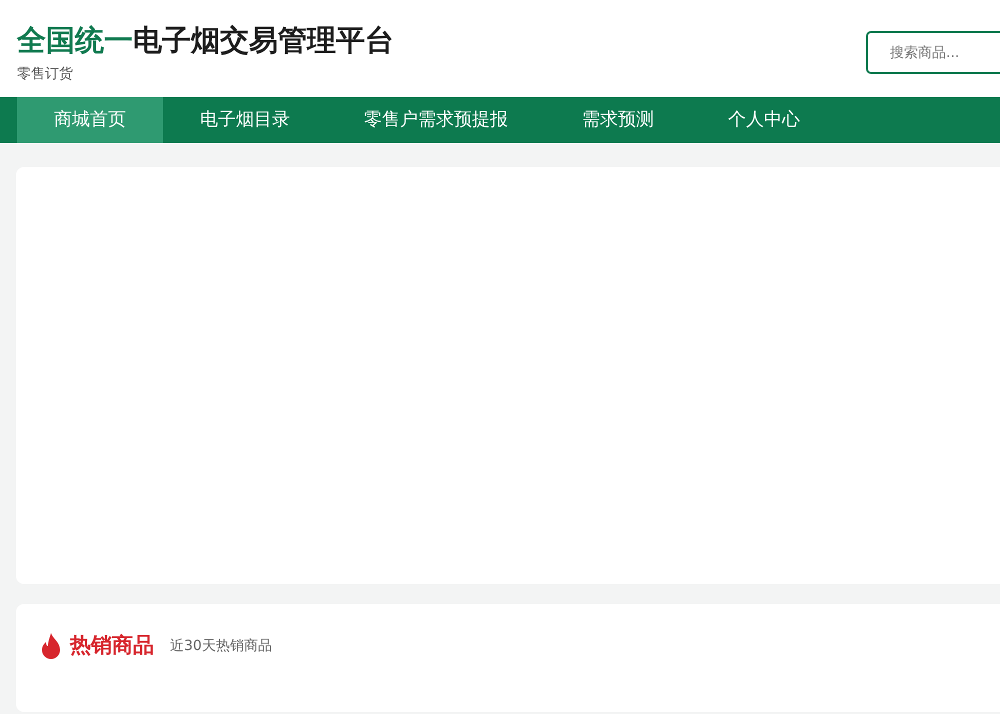  I want to click on flame-icon, so click(51, 646).